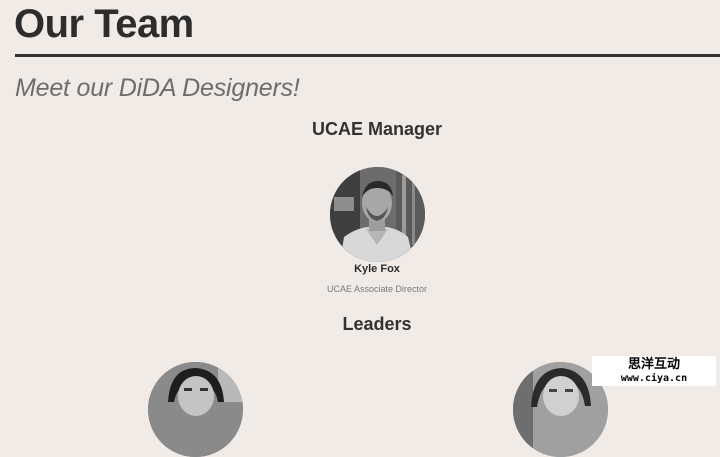 The height and width of the screenshot is (457, 720). I want to click on page-tagline: Meet our DiDA Designers!, so click(157, 88).